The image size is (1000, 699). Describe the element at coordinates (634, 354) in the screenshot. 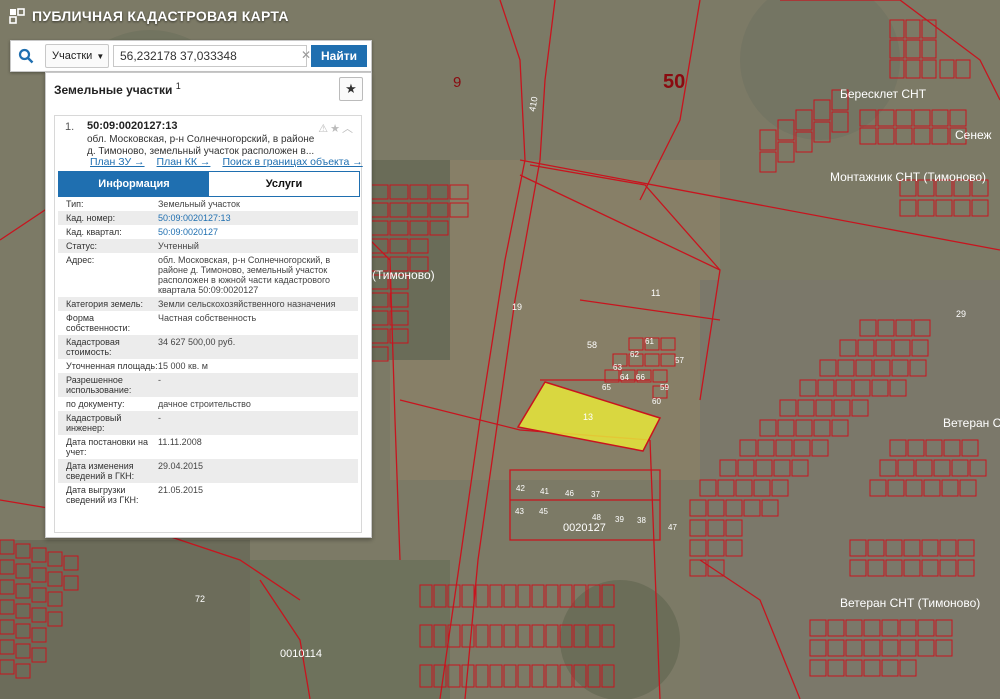

I see `parcel-label: 62` at that location.